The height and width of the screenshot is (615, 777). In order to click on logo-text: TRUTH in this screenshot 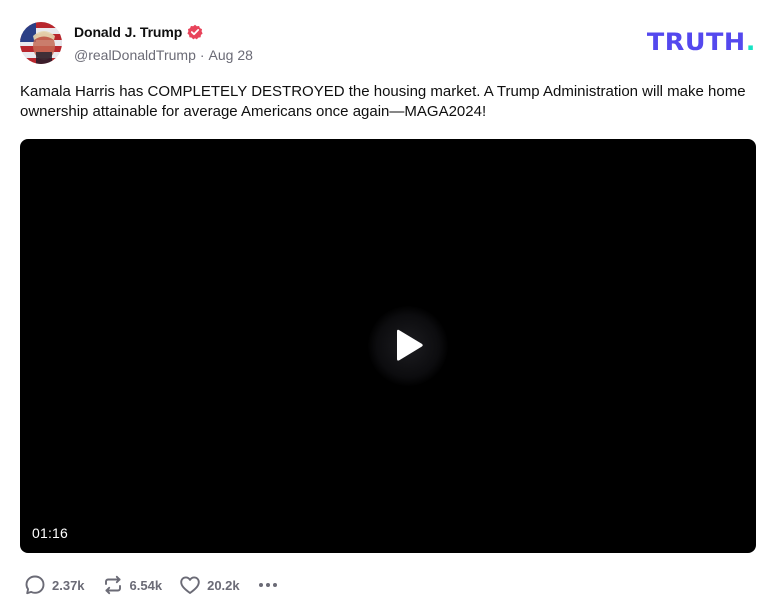, I will do `click(696, 42)`.